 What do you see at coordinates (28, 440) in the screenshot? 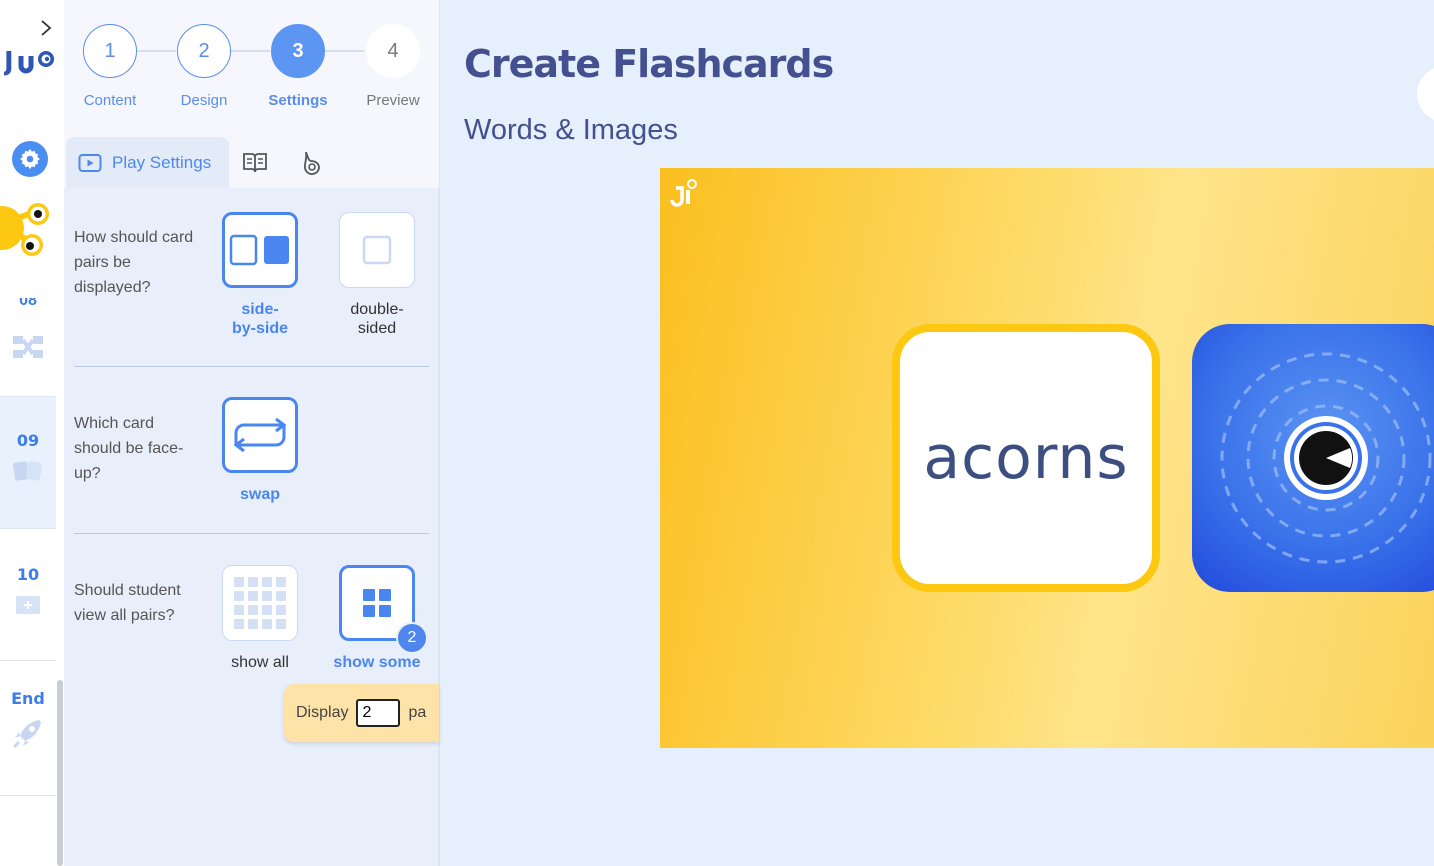
I see `rail-item-number: 09` at bounding box center [28, 440].